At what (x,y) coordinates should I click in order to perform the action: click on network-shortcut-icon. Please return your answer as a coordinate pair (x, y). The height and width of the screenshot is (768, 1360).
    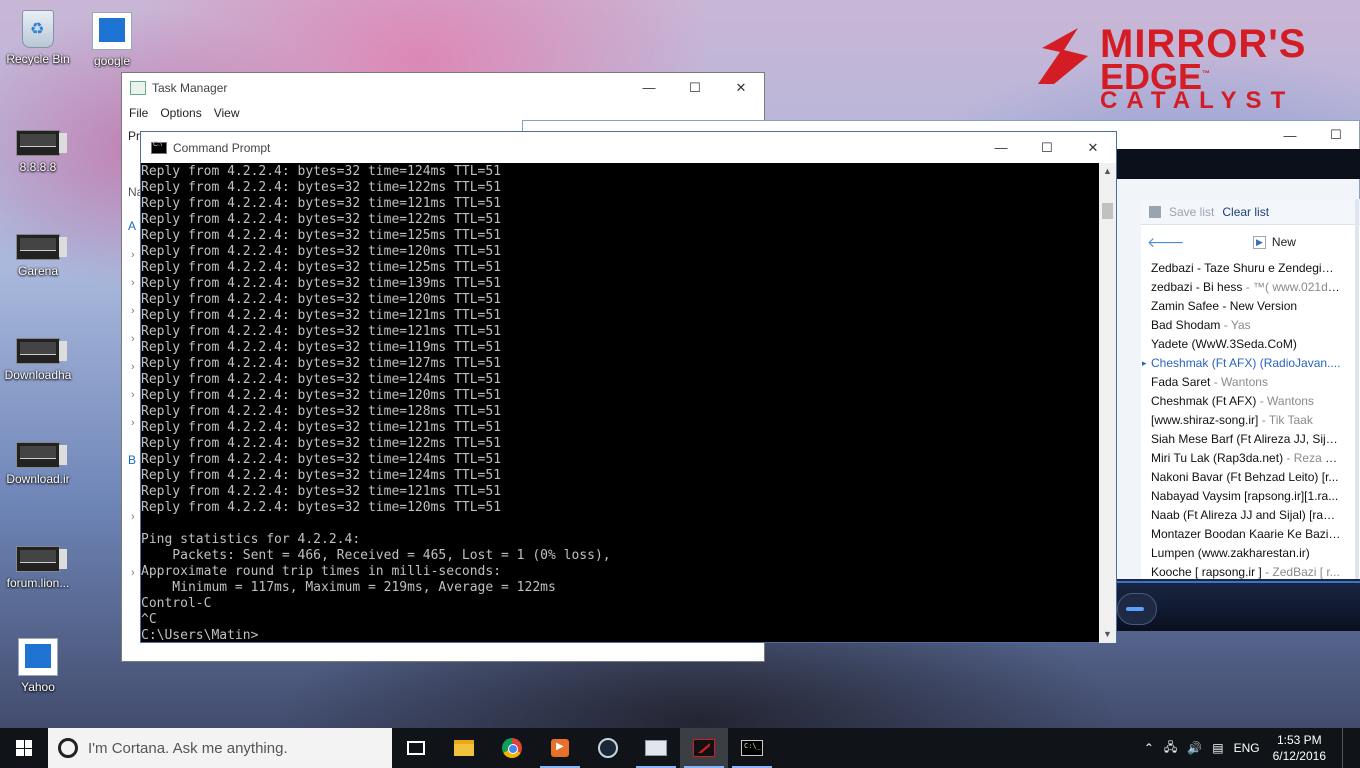
    Looking at the image, I should click on (41, 247).